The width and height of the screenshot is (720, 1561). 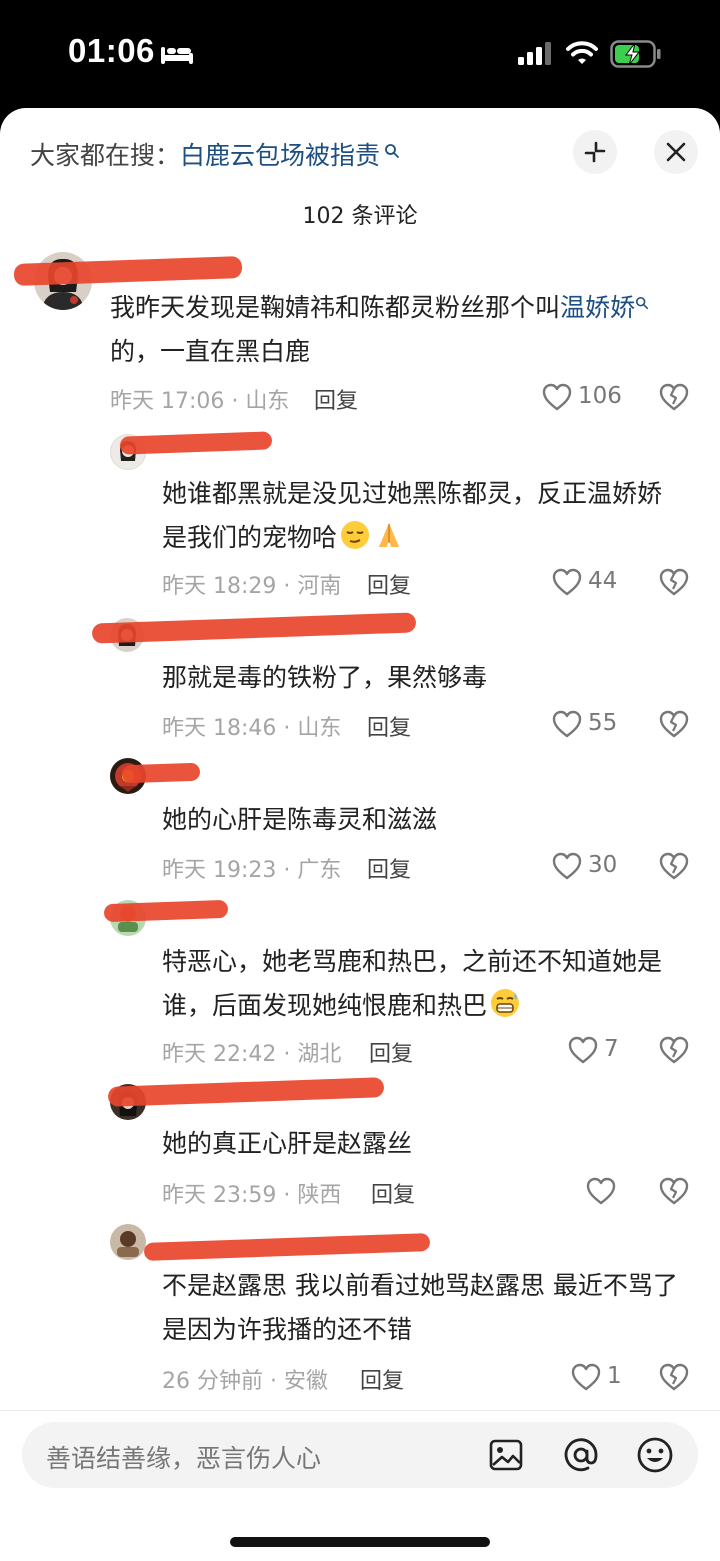 What do you see at coordinates (300, 819) in the screenshot?
I see `comment-text: 她的心肝是陈毒灵和滋滋` at bounding box center [300, 819].